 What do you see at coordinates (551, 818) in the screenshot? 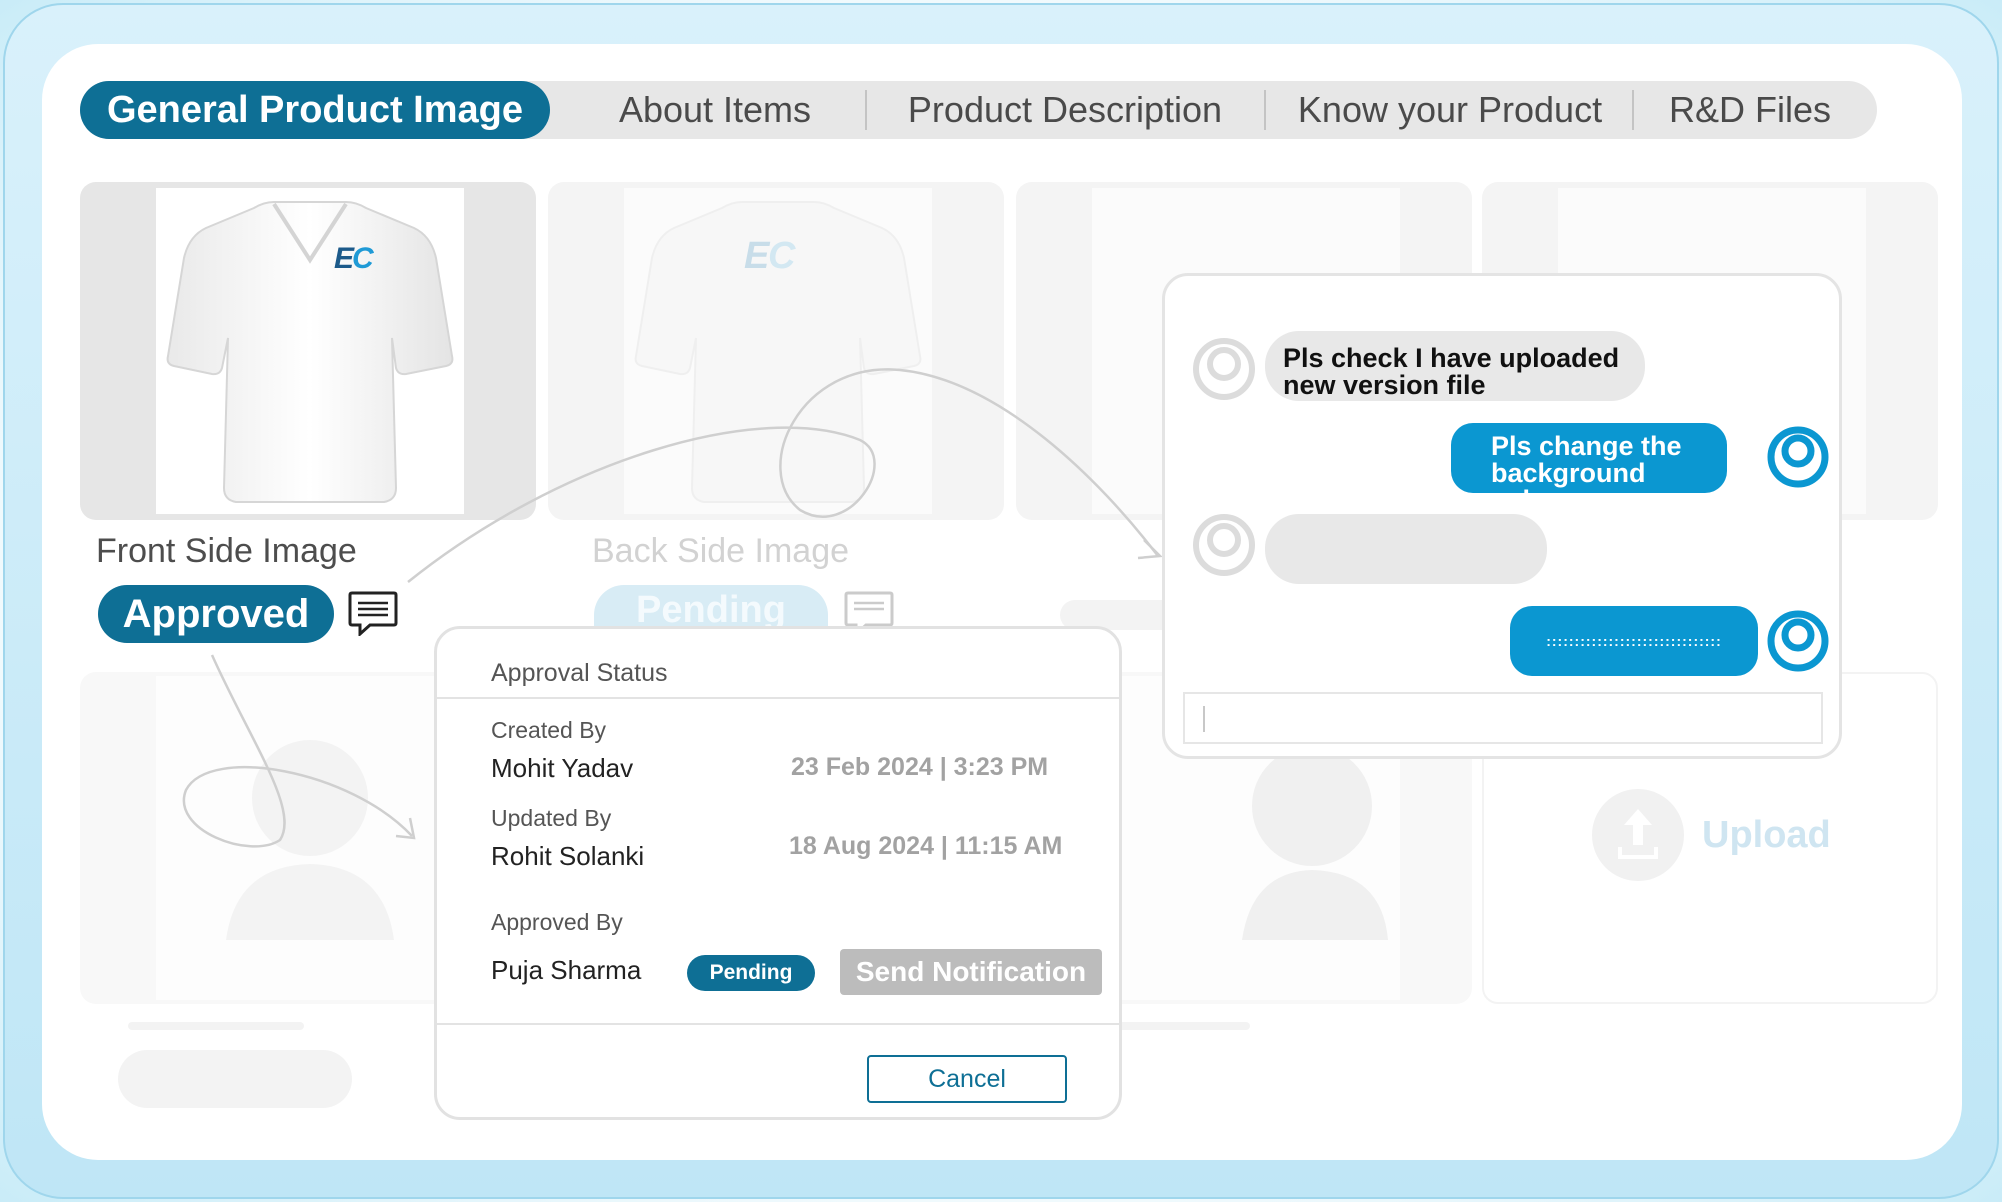
I see `updated-by-label: Updated By` at bounding box center [551, 818].